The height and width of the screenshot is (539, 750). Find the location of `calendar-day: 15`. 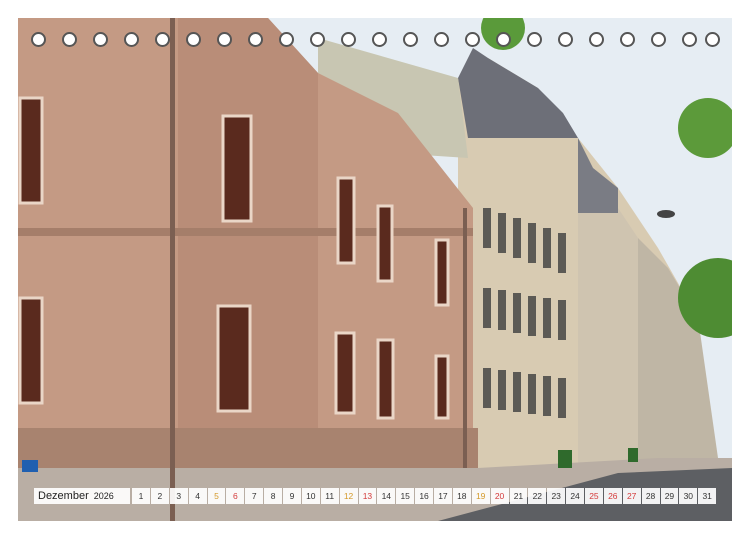

calendar-day: 15 is located at coordinates (405, 496).